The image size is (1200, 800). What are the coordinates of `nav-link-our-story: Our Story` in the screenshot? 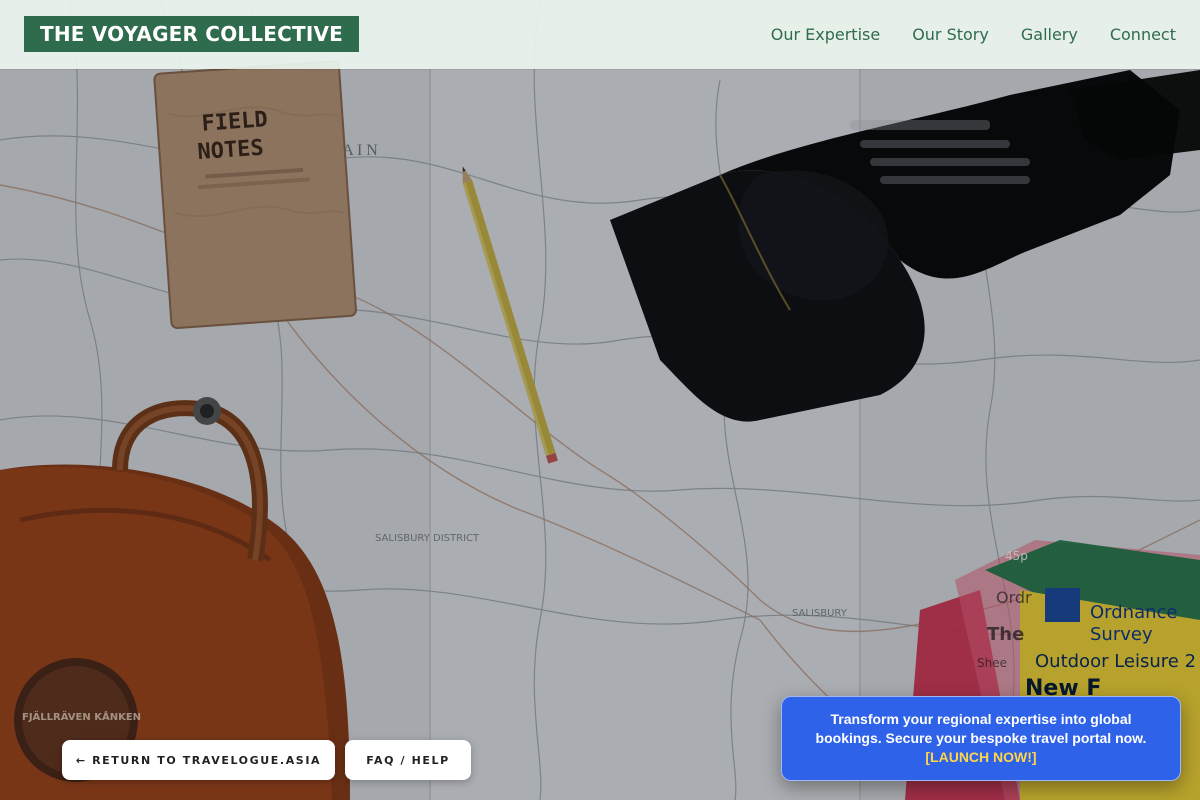 It's located at (950, 34).